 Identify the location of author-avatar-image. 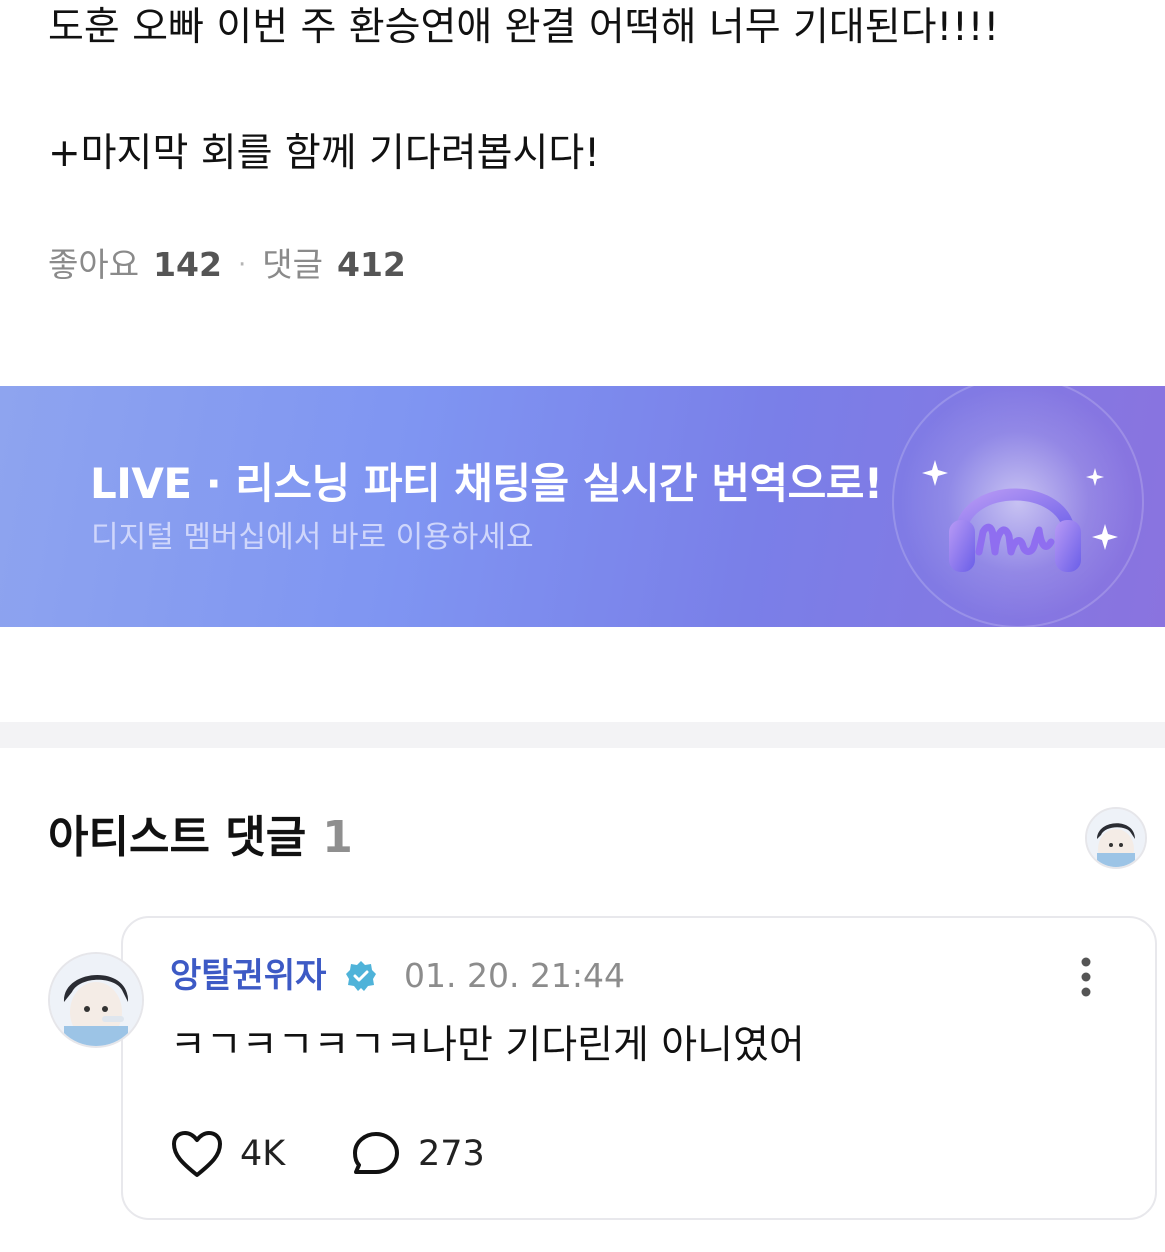
(96, 1000).